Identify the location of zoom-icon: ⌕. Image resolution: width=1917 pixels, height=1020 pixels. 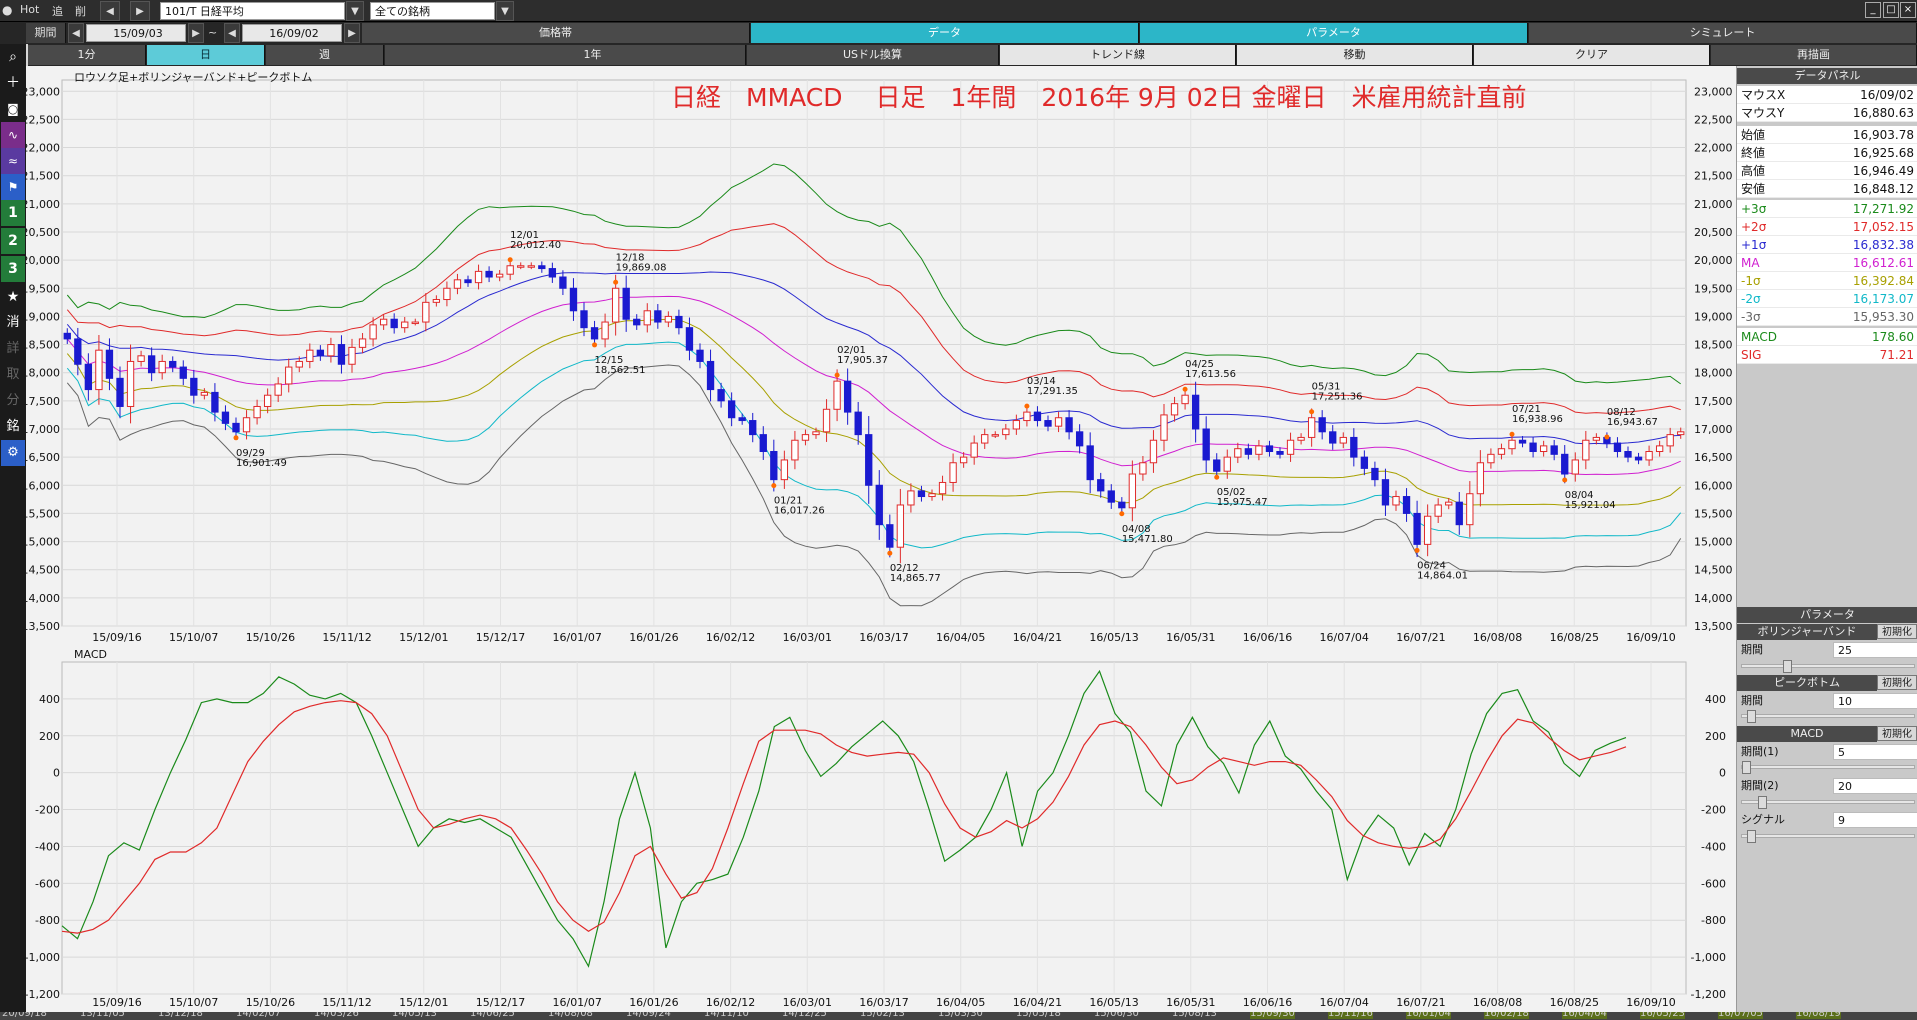
(13, 57).